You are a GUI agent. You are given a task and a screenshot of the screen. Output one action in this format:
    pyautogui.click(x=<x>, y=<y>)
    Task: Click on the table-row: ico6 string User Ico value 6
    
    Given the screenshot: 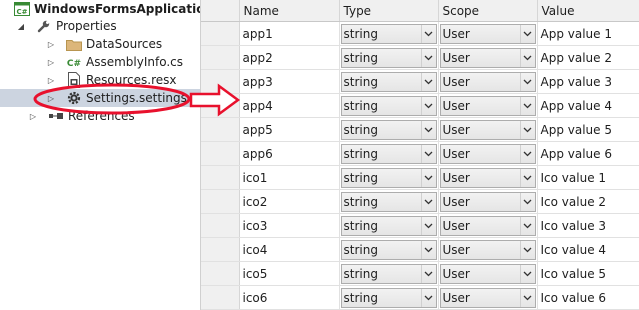 What is the action you would take?
    pyautogui.click(x=420, y=297)
    